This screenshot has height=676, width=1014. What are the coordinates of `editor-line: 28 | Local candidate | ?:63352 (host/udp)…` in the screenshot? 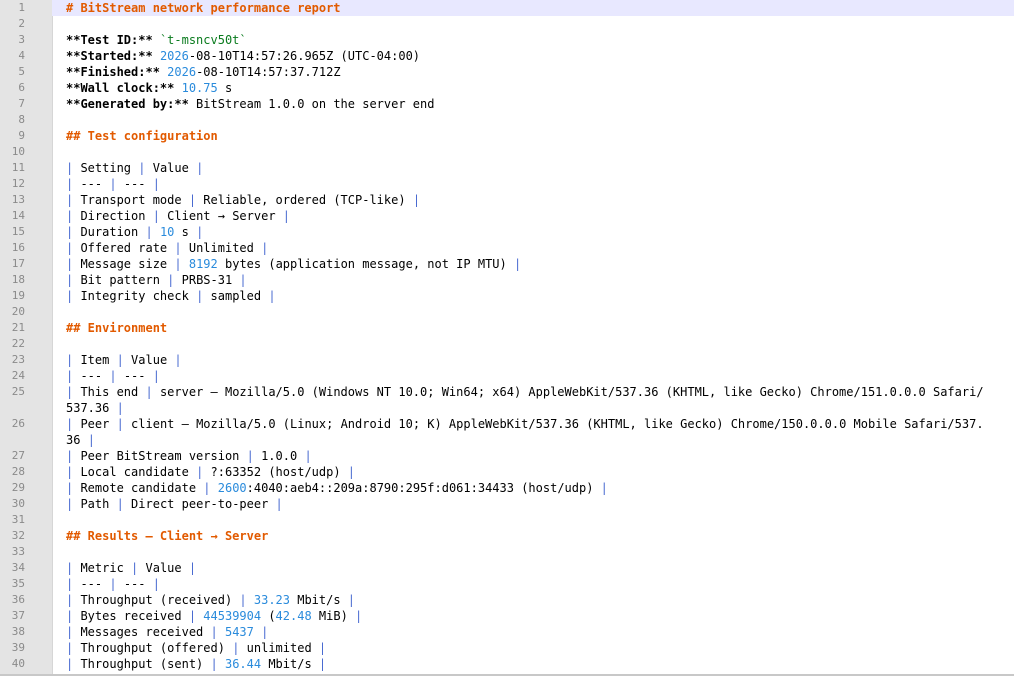 It's located at (507, 472).